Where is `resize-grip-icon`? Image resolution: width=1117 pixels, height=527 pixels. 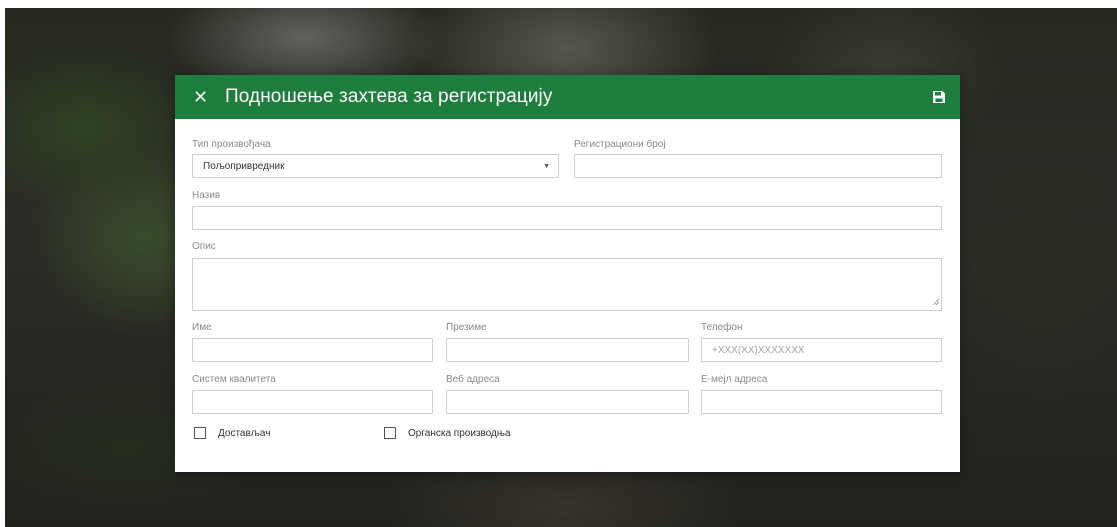
resize-grip-icon is located at coordinates (936, 302).